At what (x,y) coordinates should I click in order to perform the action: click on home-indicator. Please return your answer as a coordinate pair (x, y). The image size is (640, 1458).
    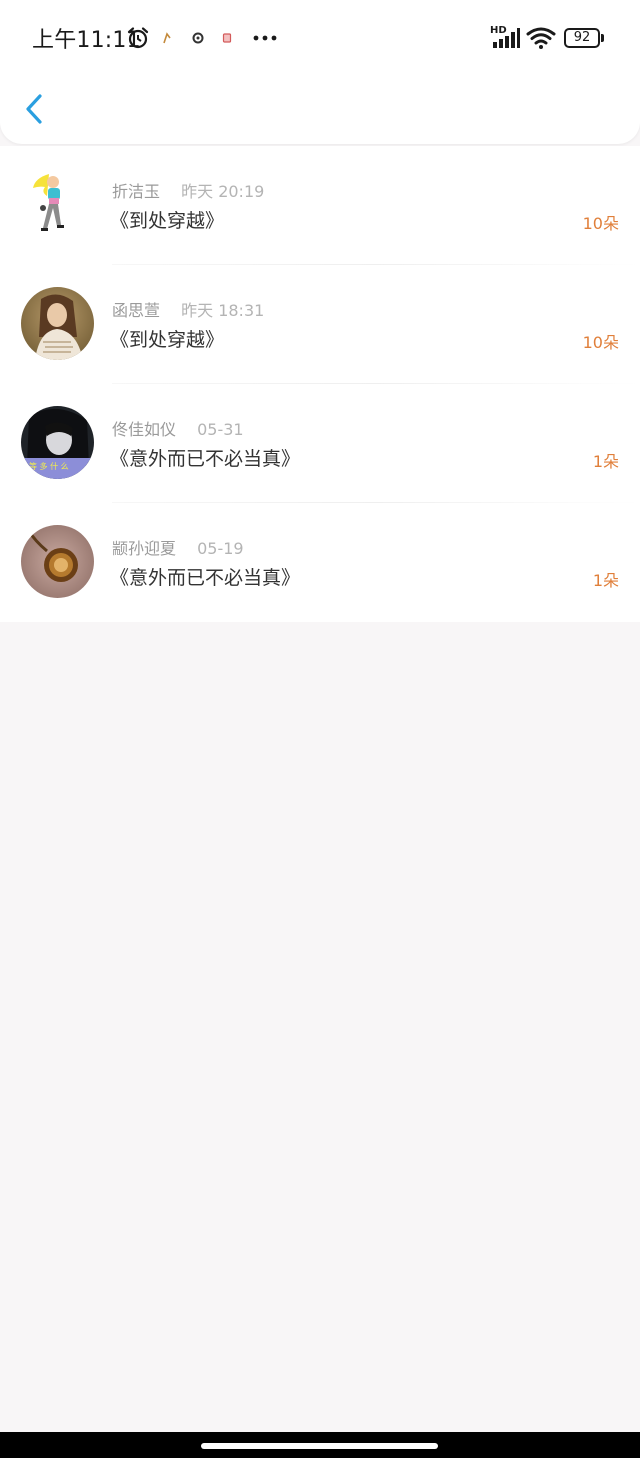
    Looking at the image, I should click on (319, 1446).